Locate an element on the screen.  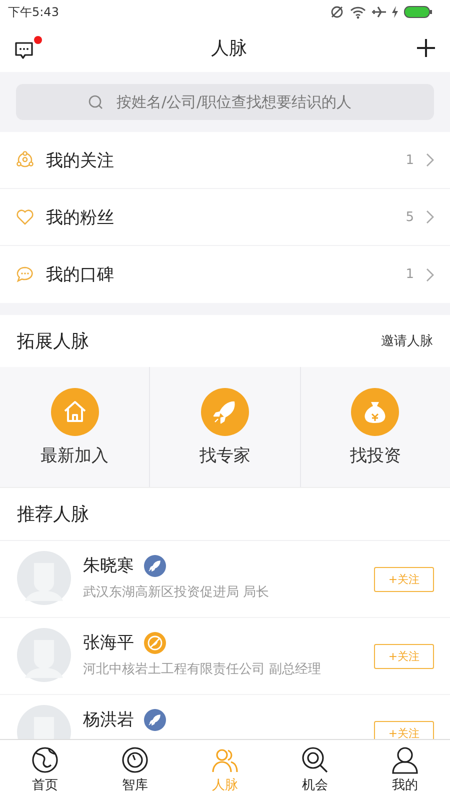
person-name: 朱晓寒 is located at coordinates (108, 566).